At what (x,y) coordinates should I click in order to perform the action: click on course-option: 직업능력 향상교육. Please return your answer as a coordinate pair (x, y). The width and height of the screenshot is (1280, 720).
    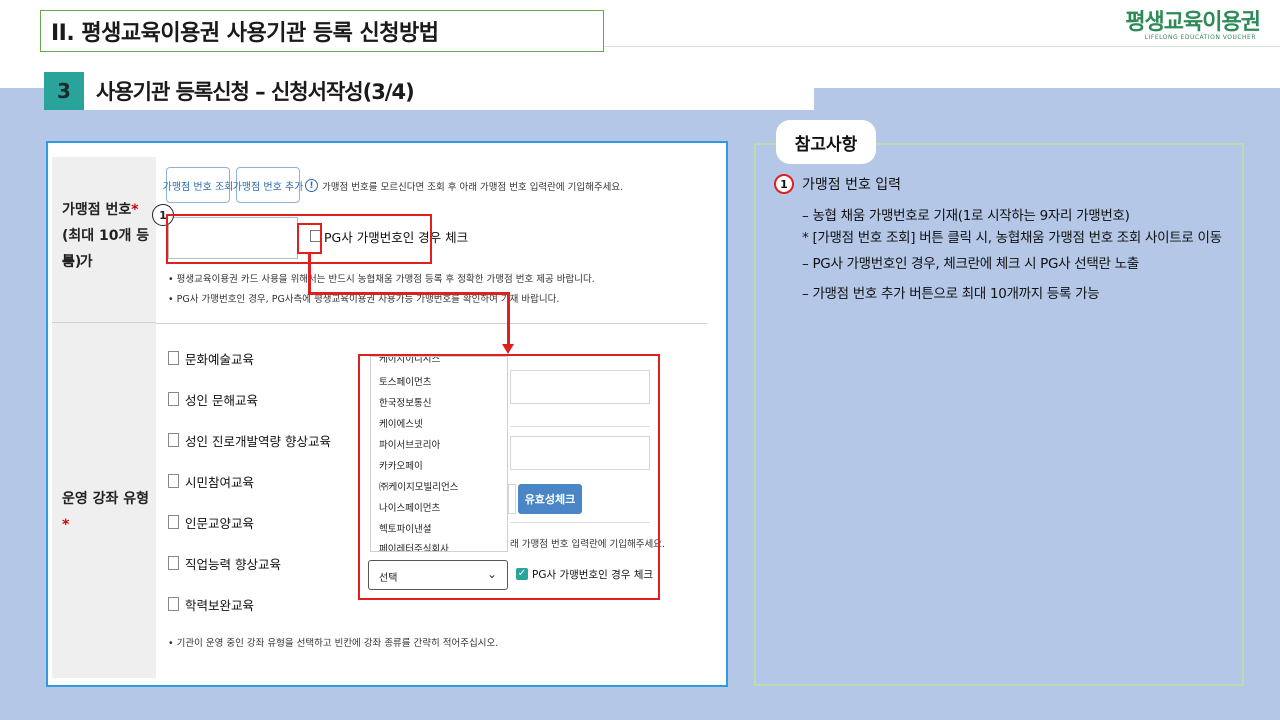
    Looking at the image, I should click on (224, 563).